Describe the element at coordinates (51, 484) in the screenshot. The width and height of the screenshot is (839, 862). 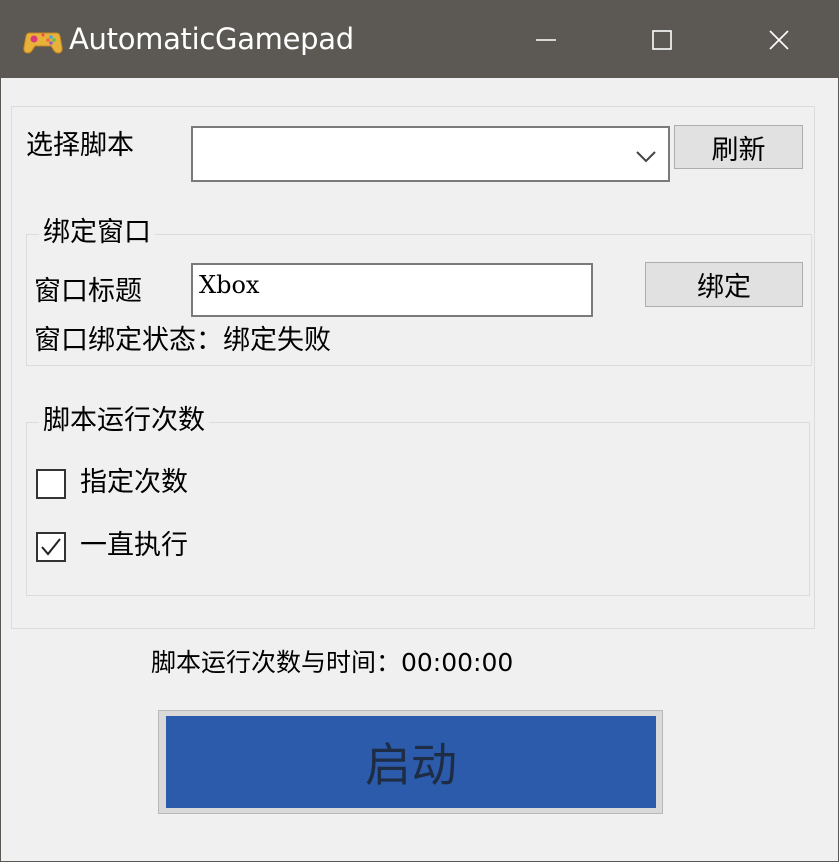
I see `specified-count-checkbox` at that location.